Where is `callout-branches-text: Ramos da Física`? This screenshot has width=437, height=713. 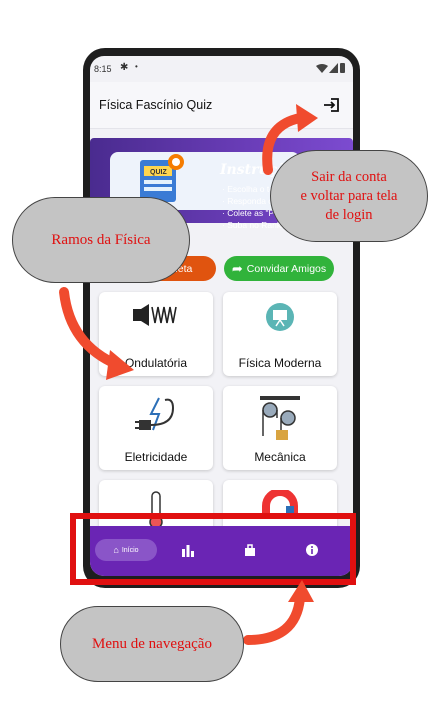 callout-branches-text: Ramos da Física is located at coordinates (101, 239).